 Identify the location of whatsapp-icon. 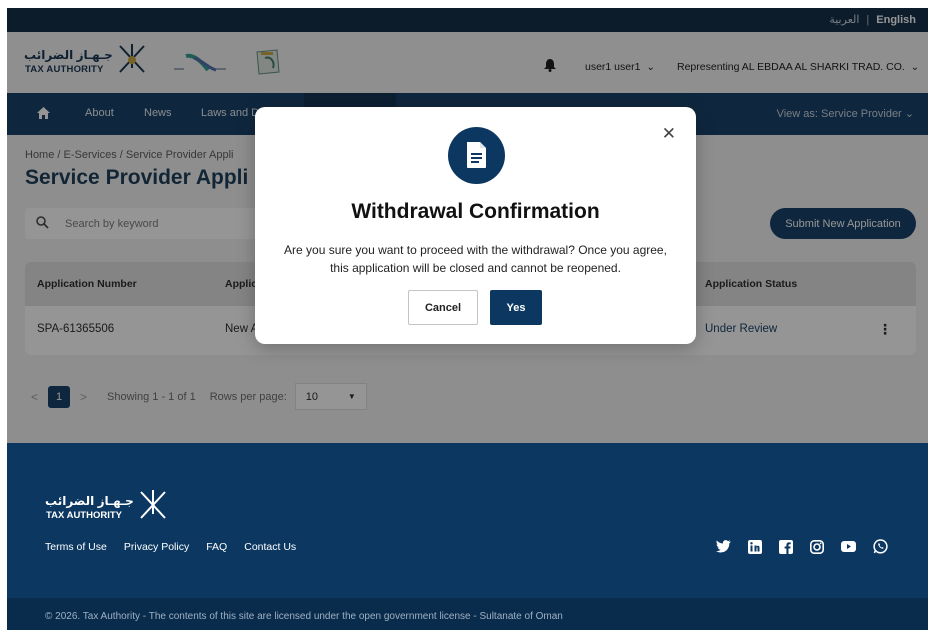
(880, 546).